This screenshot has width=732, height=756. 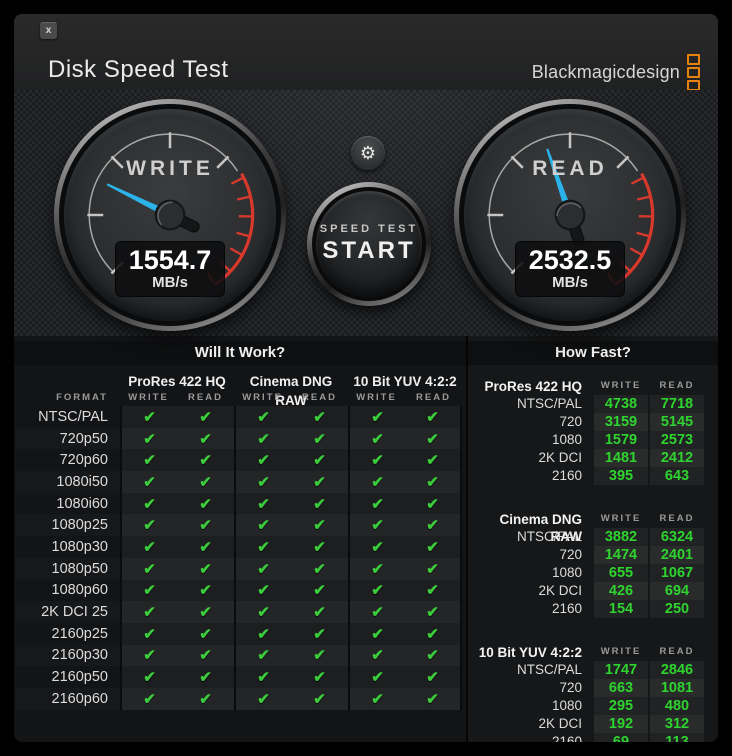 What do you see at coordinates (48, 30) in the screenshot?
I see `close-button: x` at bounding box center [48, 30].